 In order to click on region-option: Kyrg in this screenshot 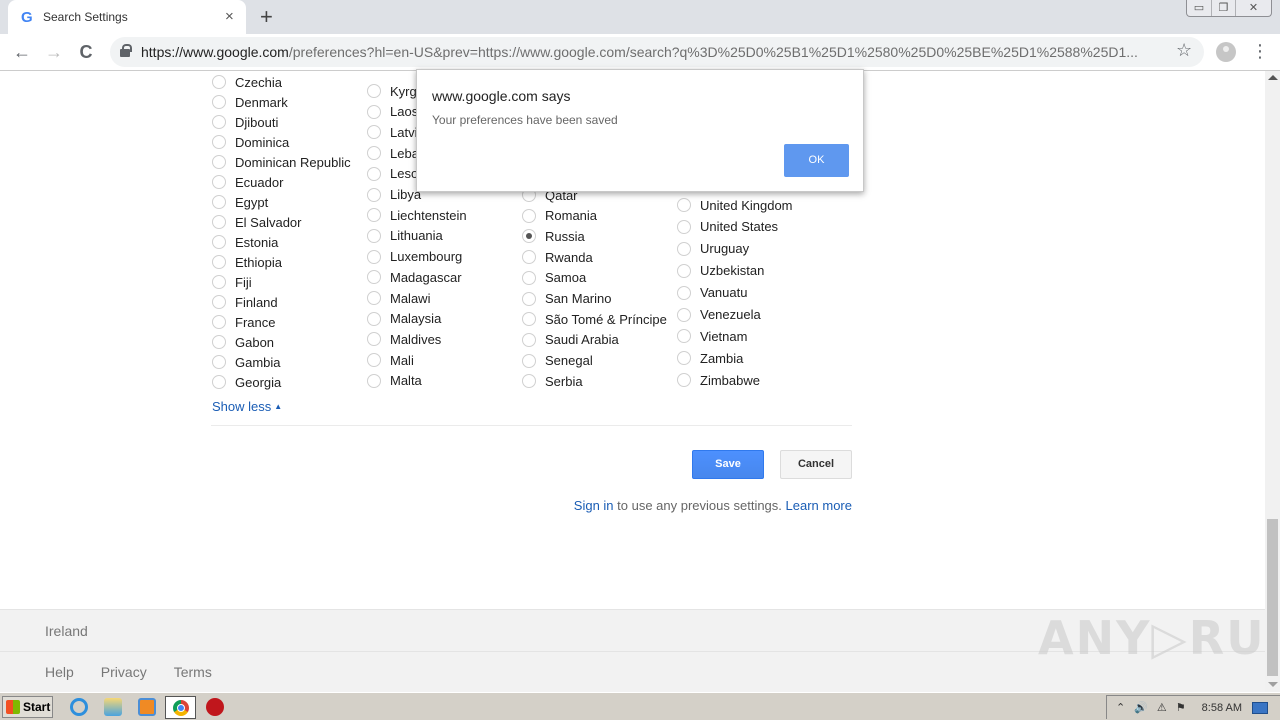, I will do `click(392, 91)`.